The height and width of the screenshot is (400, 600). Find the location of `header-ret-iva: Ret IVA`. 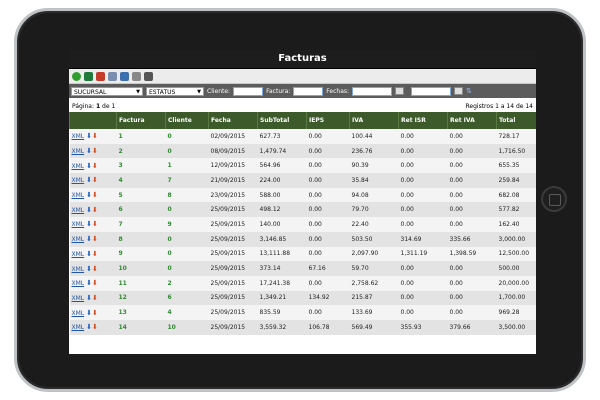

header-ret-iva: Ret IVA is located at coordinates (472, 120).